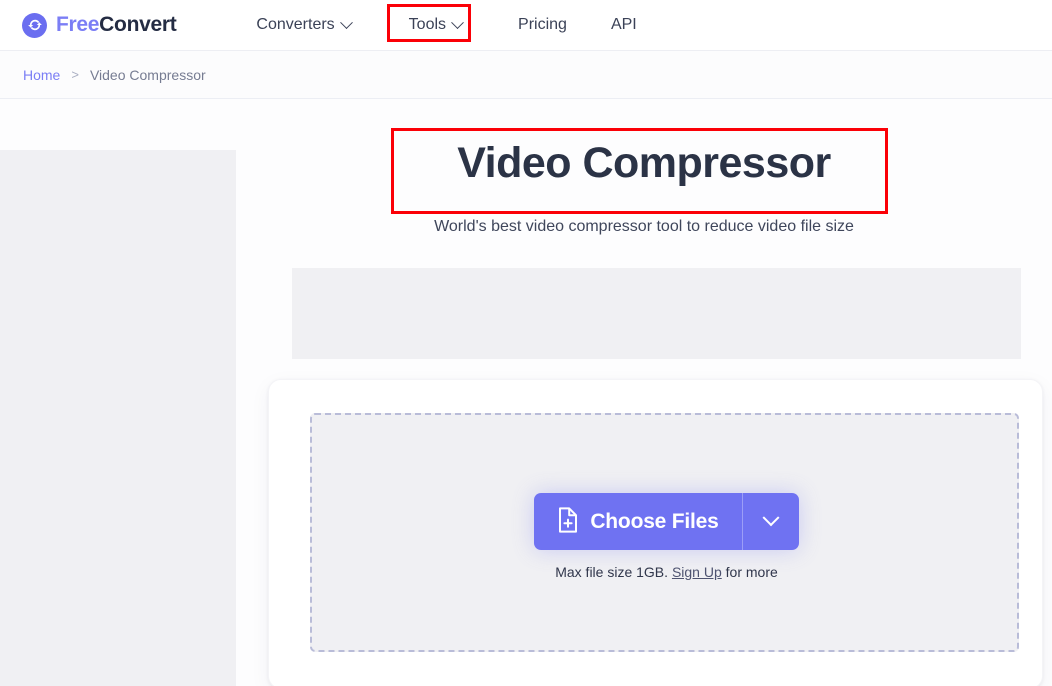  Describe the element at coordinates (568, 521) in the screenshot. I see `file-plus-icon` at that location.